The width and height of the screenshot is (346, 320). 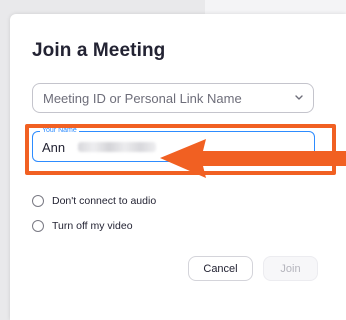 I want to click on pointer-arrow-icon, so click(x=253, y=158).